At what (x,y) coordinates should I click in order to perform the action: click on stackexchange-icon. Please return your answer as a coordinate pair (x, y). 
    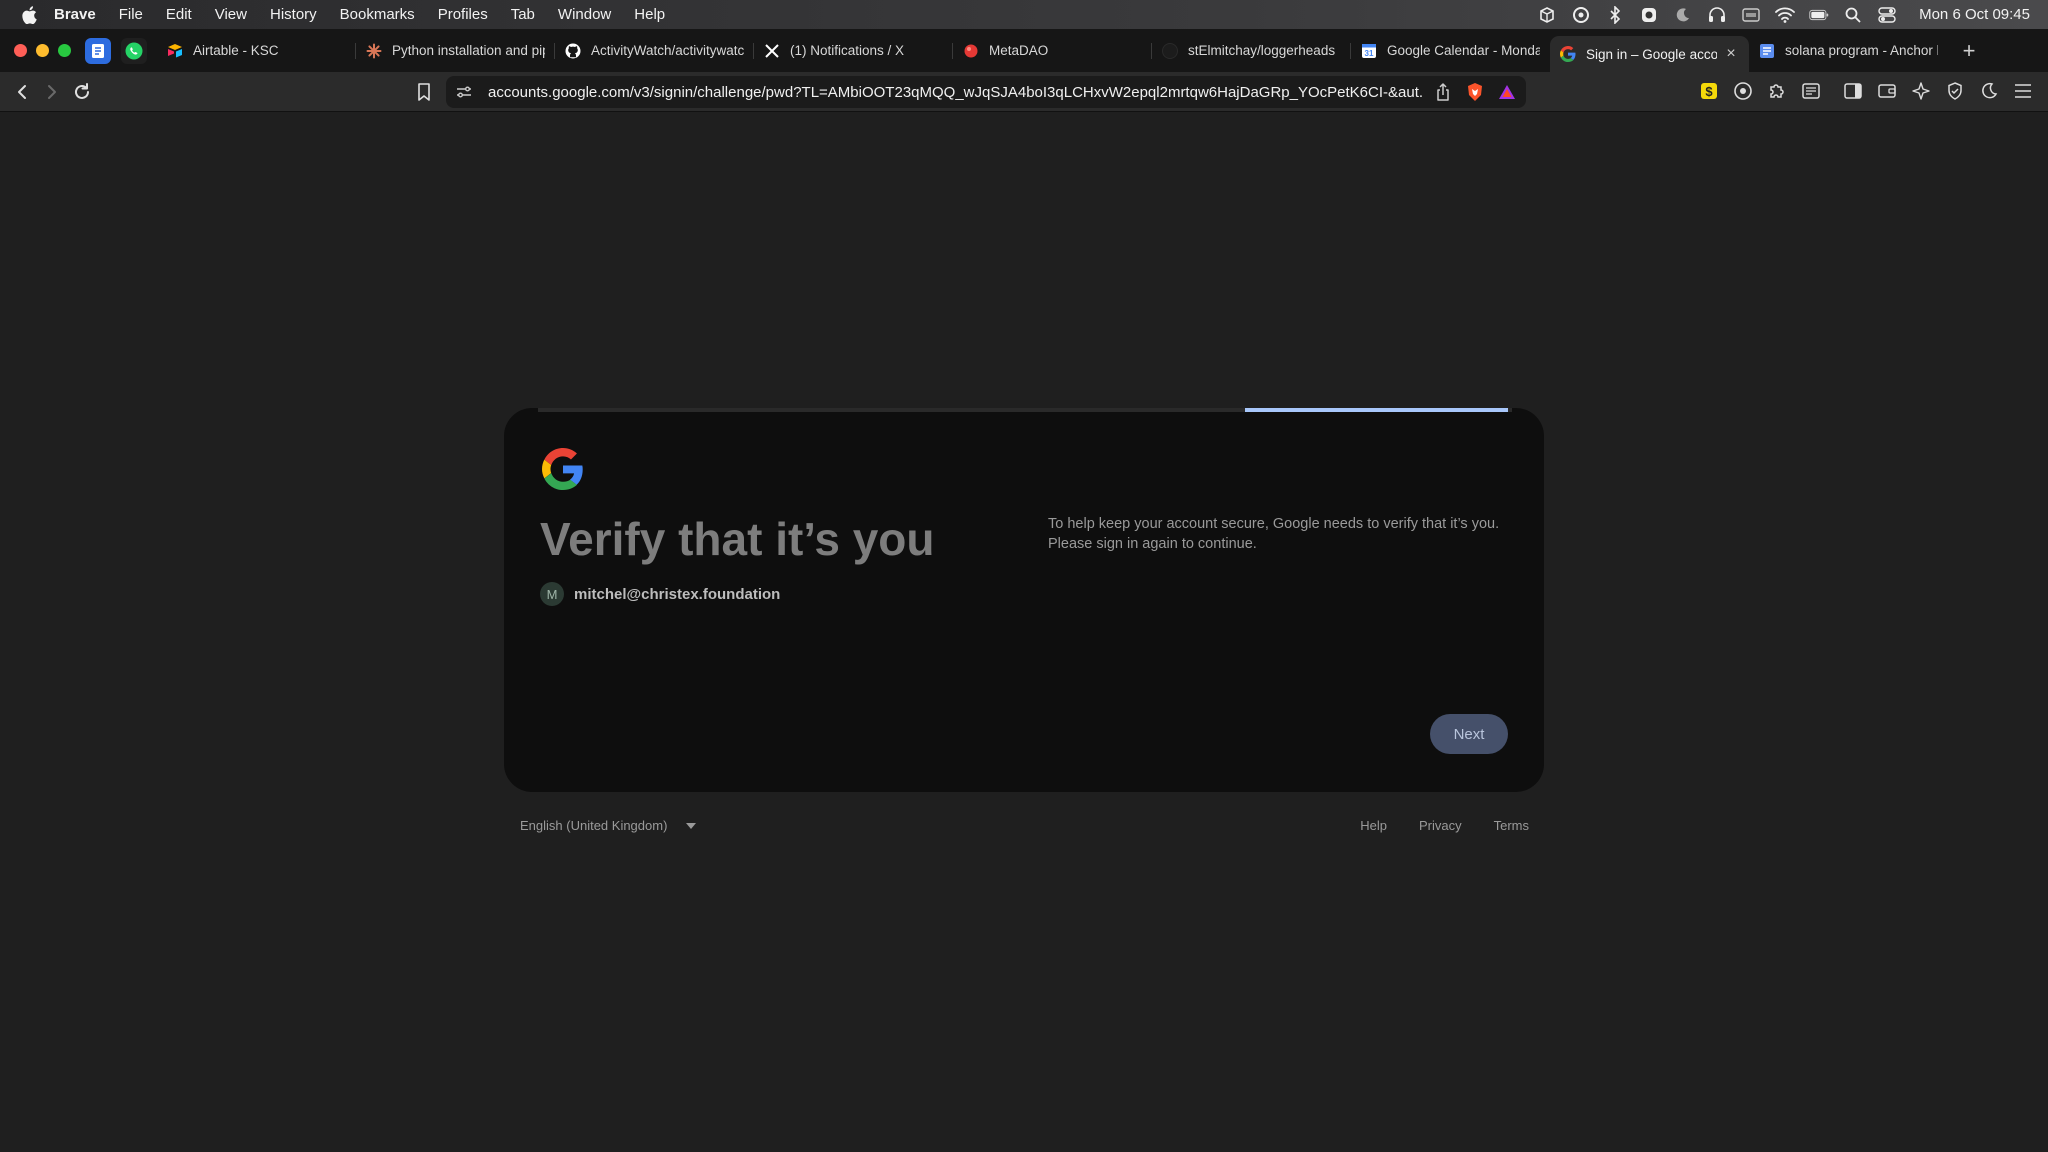
    Looking at the image, I should click on (1767, 51).